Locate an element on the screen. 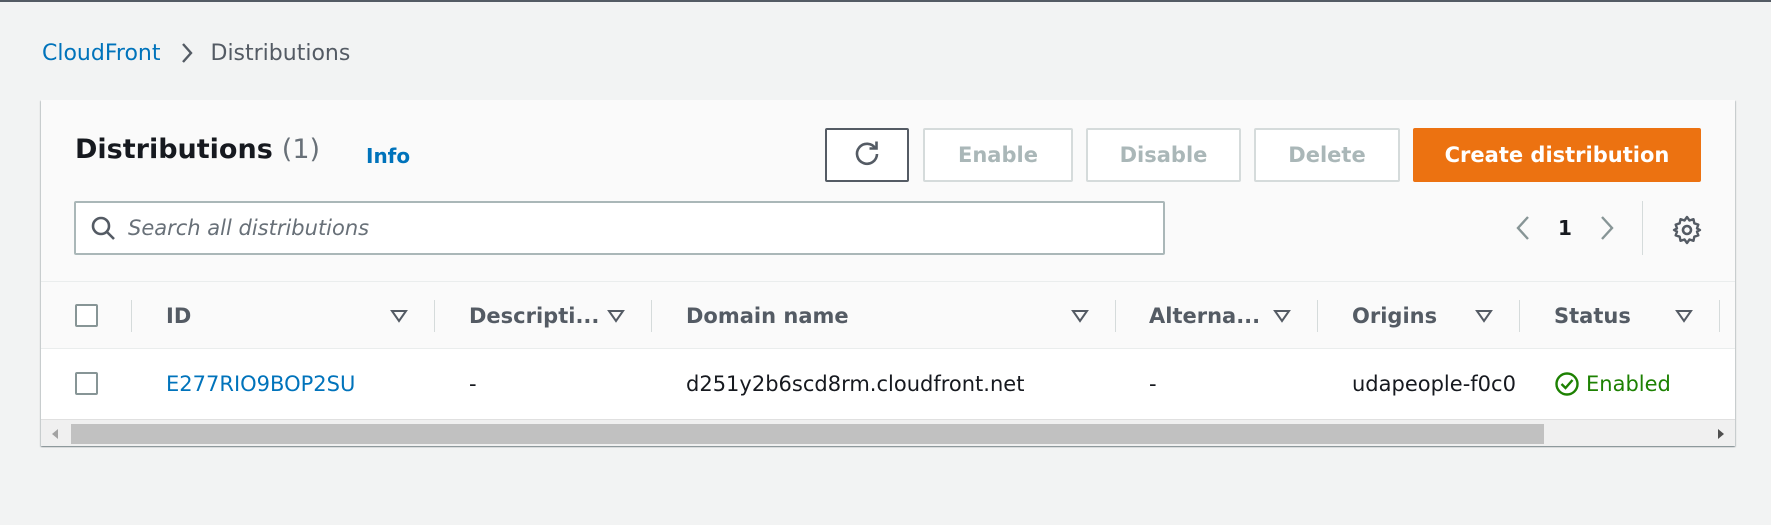  status-badge: Enabled is located at coordinates (1612, 384).